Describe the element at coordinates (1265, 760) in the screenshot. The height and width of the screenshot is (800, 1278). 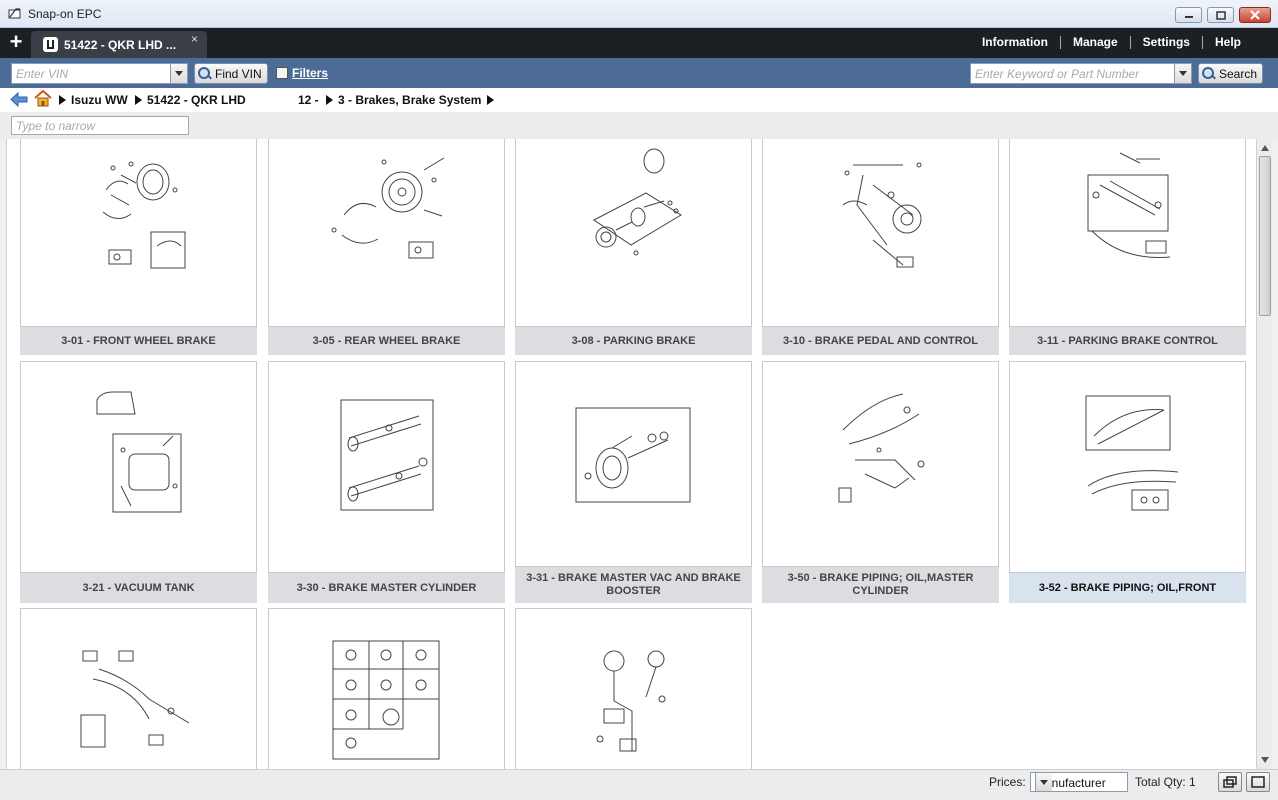
I see `scroll-down-arrow-icon` at that location.